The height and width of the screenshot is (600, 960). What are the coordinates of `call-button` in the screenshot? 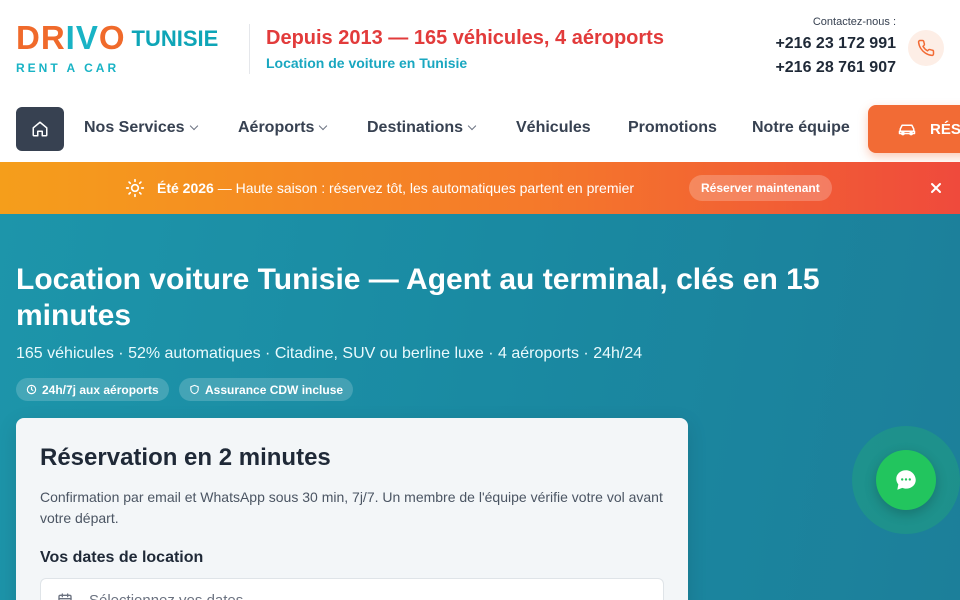 It's located at (926, 48).